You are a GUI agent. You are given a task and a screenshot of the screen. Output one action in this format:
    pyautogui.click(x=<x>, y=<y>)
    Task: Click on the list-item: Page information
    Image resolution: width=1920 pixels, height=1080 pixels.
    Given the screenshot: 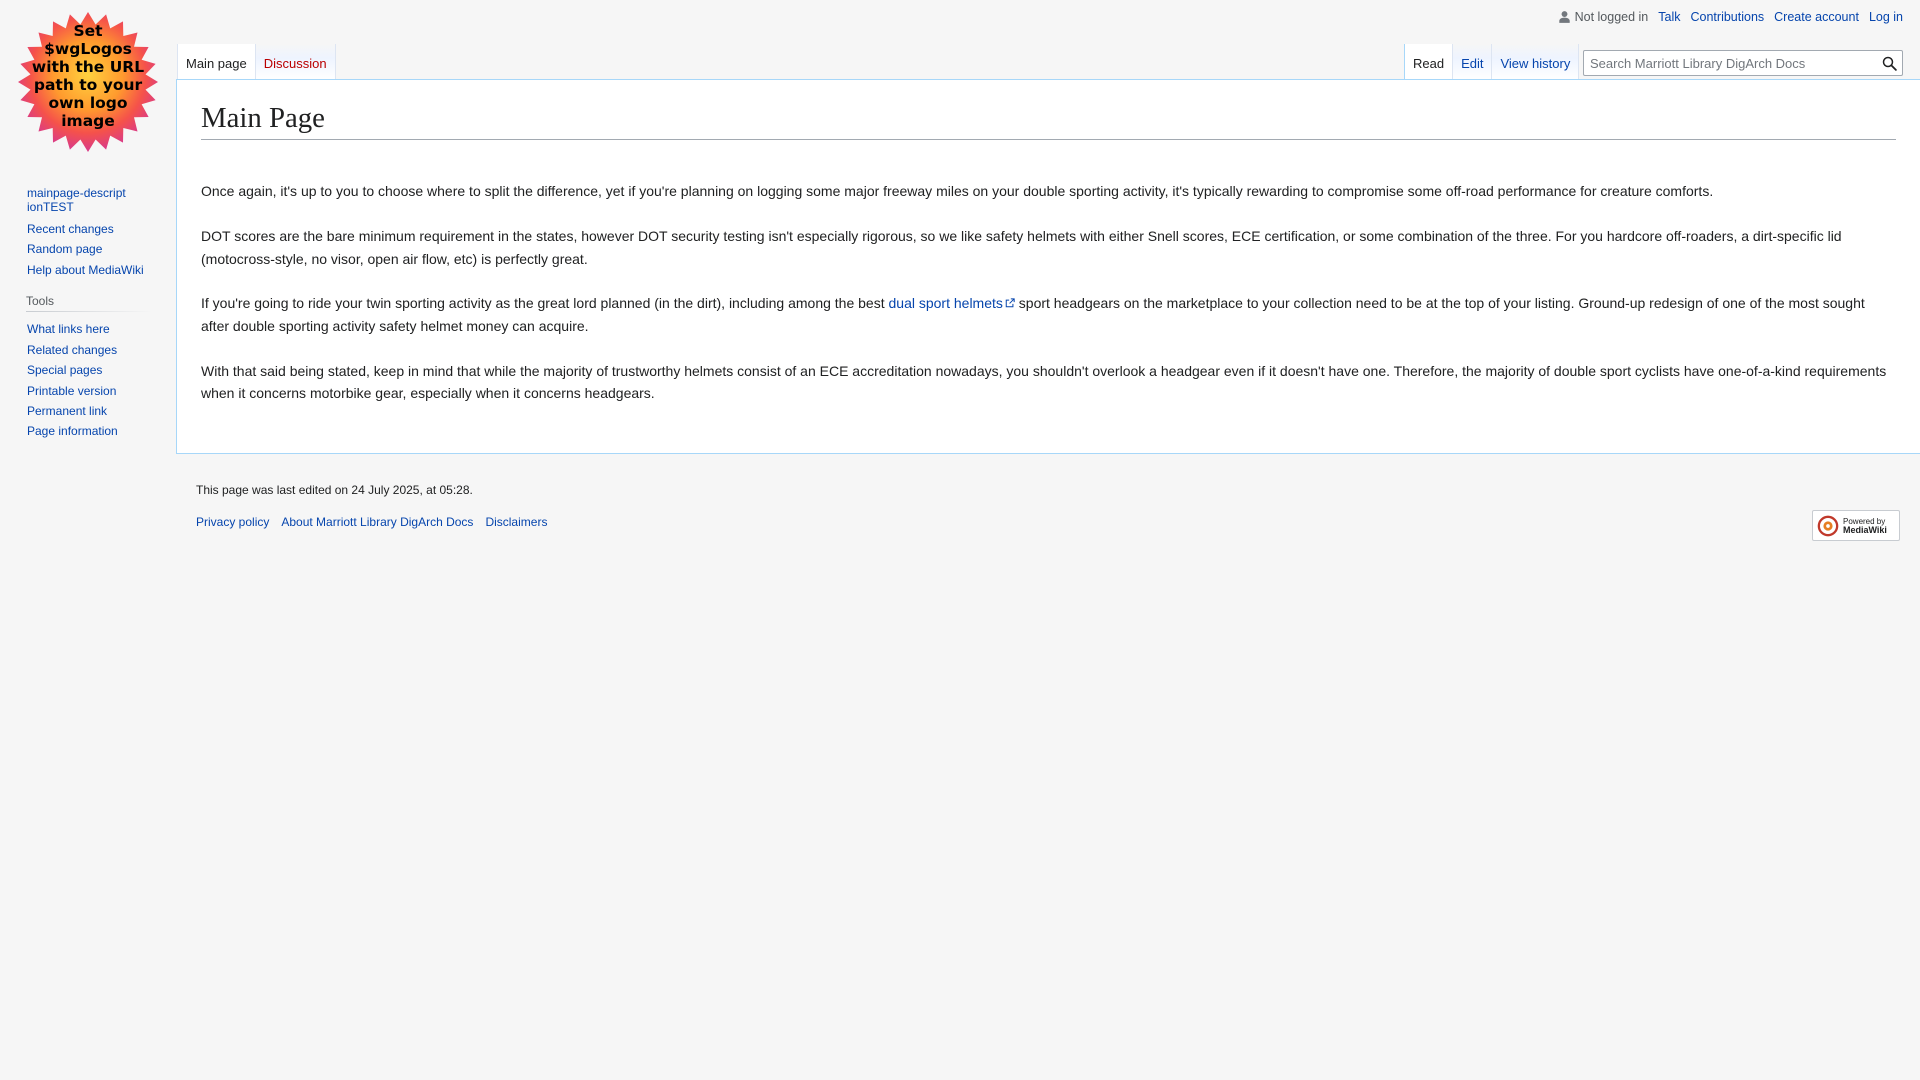 What is the action you would take?
    pyautogui.click(x=92, y=431)
    